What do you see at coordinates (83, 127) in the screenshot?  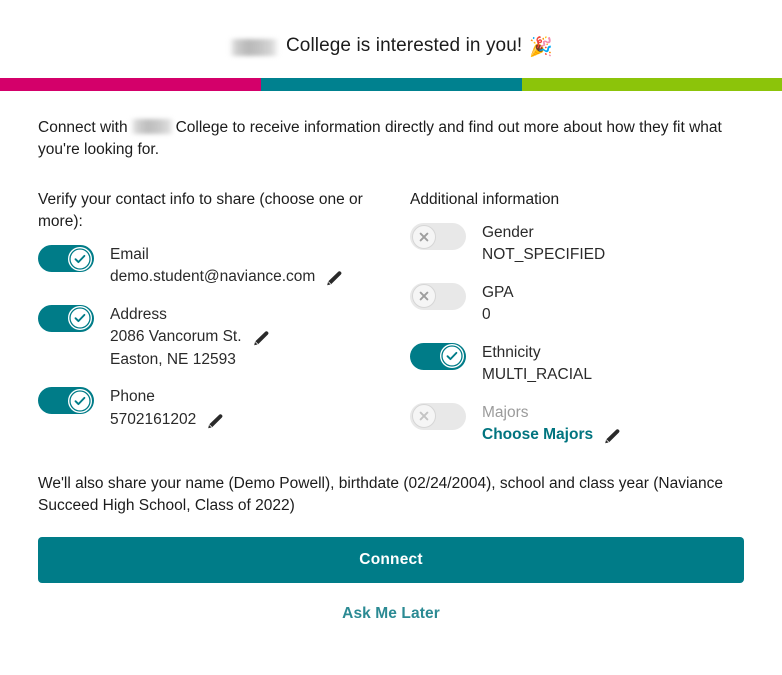 I see `intro-before: Connect with` at bounding box center [83, 127].